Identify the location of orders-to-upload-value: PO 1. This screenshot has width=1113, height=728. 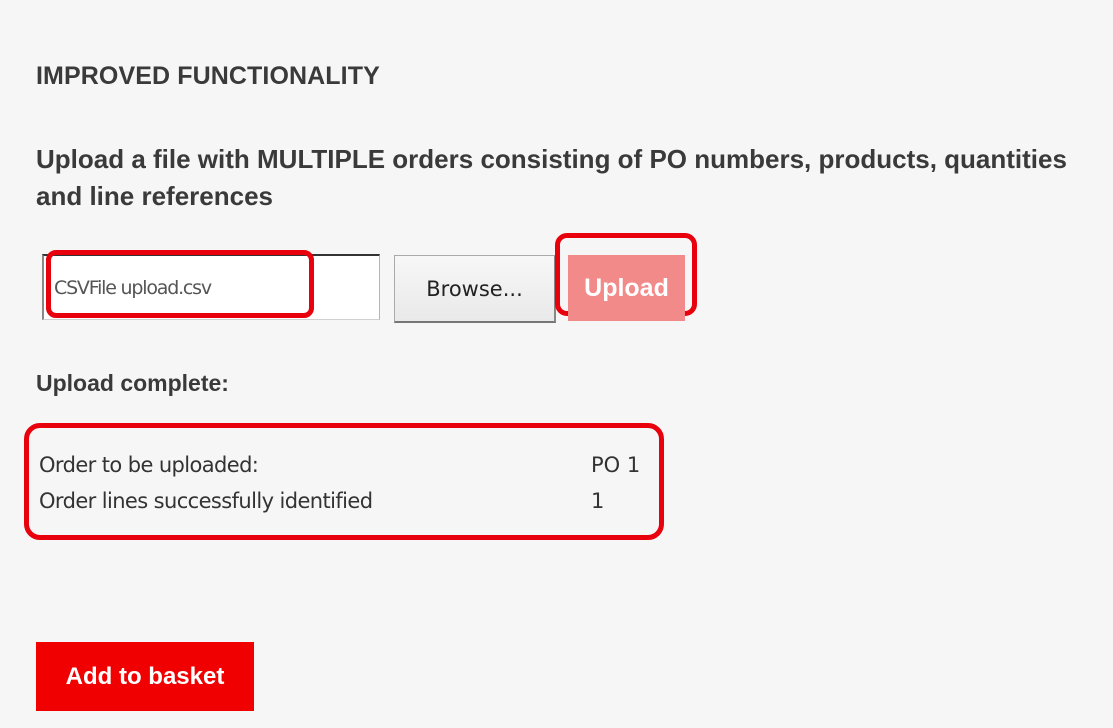
(616, 465).